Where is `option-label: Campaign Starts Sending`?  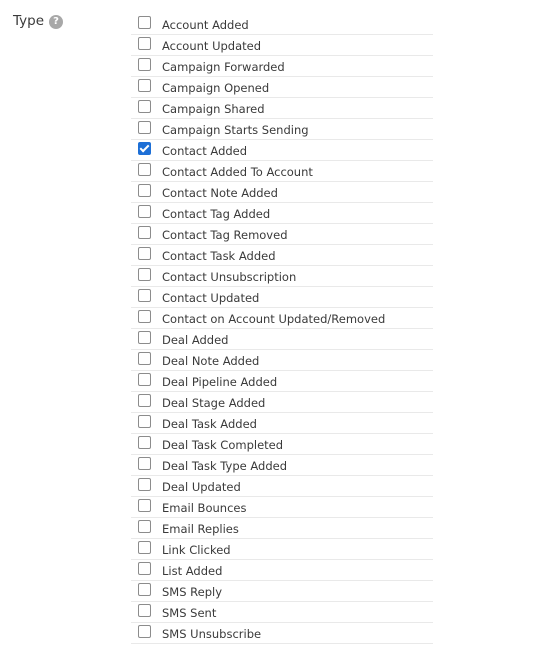
option-label: Campaign Starts Sending is located at coordinates (235, 130).